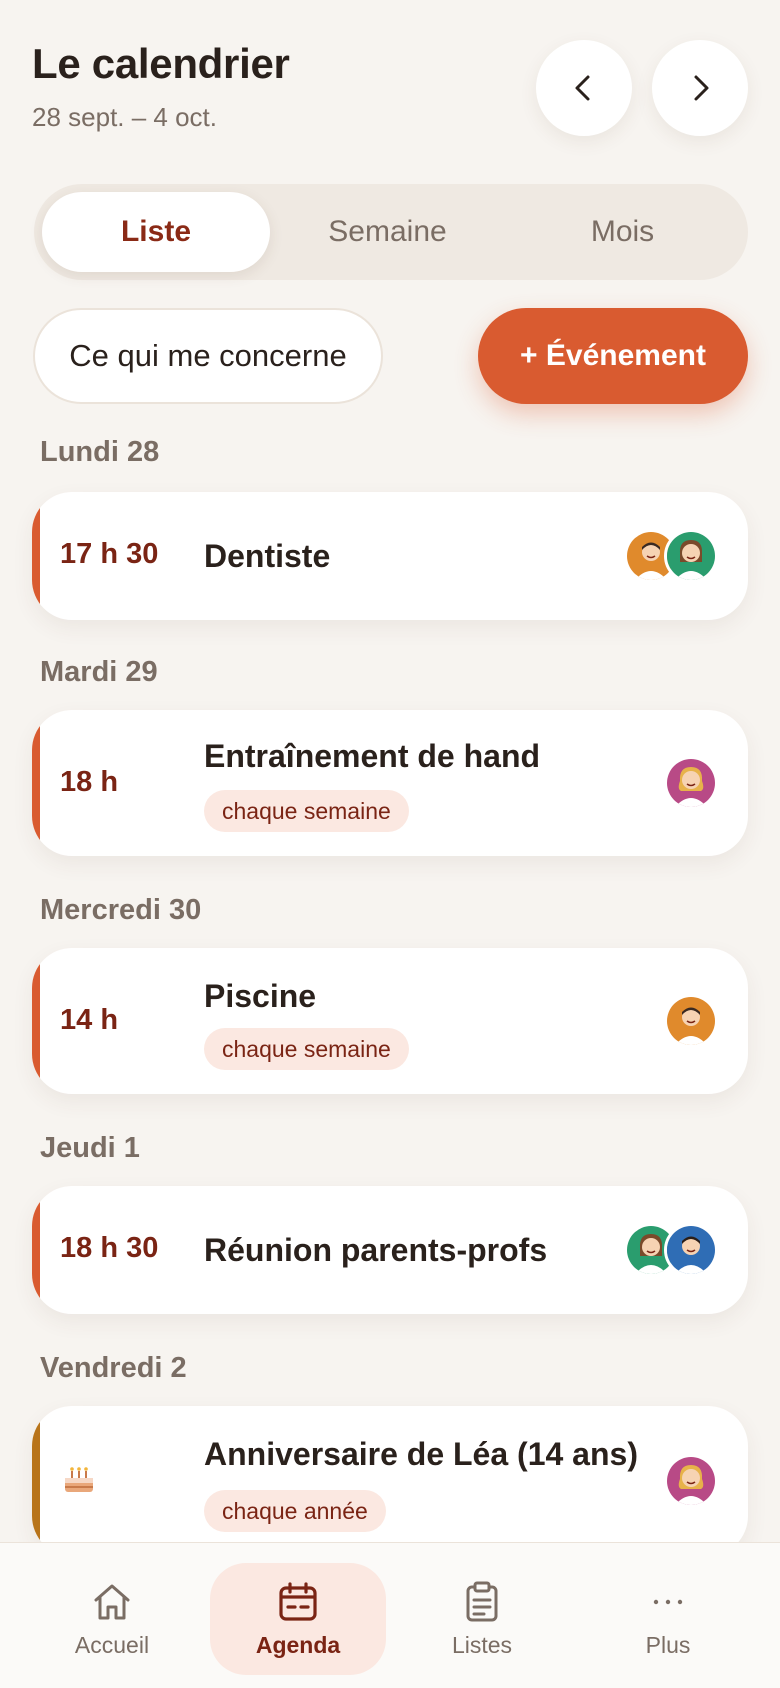 The width and height of the screenshot is (780, 1688). What do you see at coordinates (298, 1601) in the screenshot?
I see `calendar-icon` at bounding box center [298, 1601].